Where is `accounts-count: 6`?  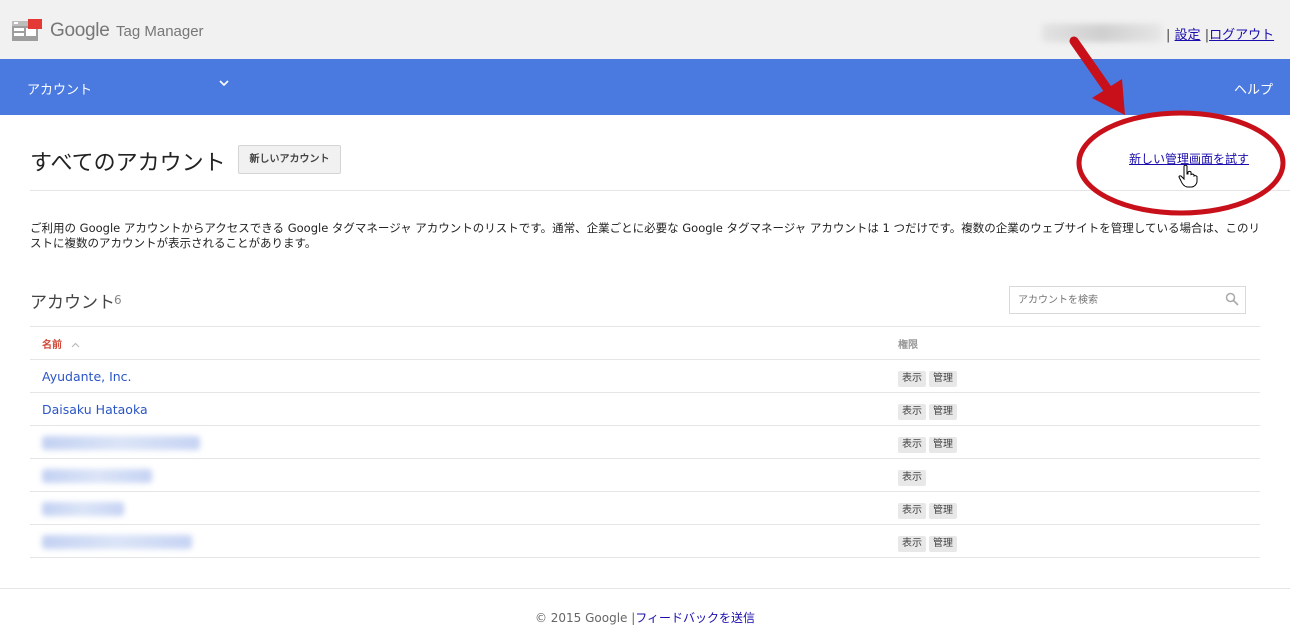 accounts-count: 6 is located at coordinates (118, 300).